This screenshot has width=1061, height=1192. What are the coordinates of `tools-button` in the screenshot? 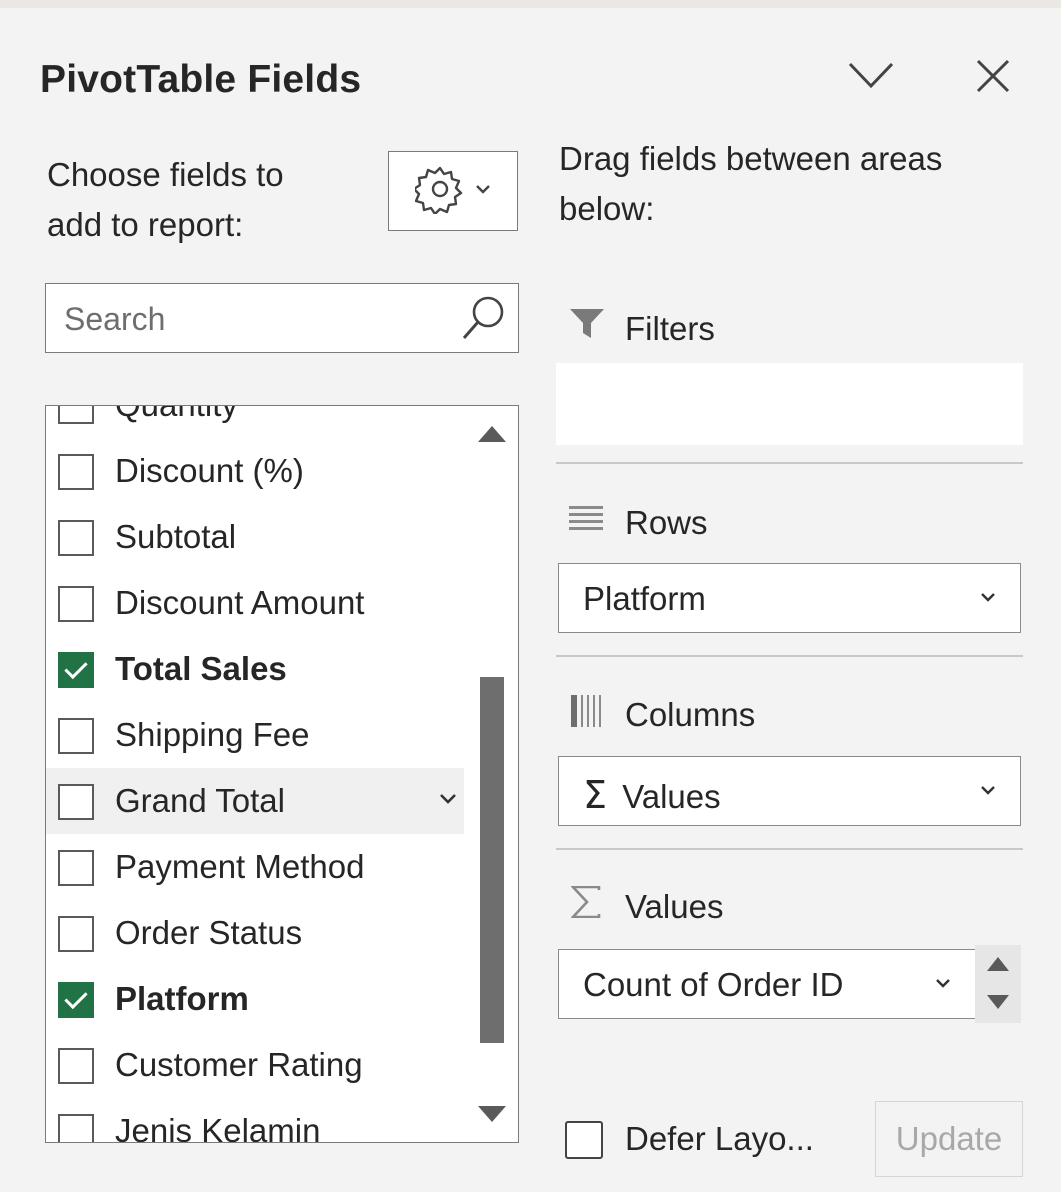 It's located at (453, 191).